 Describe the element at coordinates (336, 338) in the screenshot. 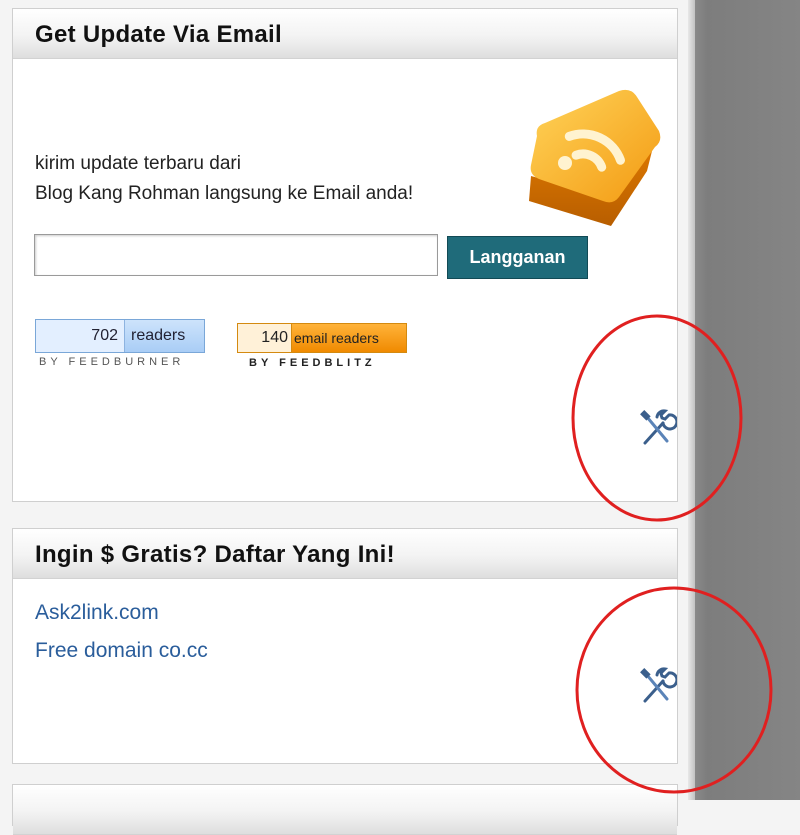

I see `feedblitz-label: email readers` at that location.